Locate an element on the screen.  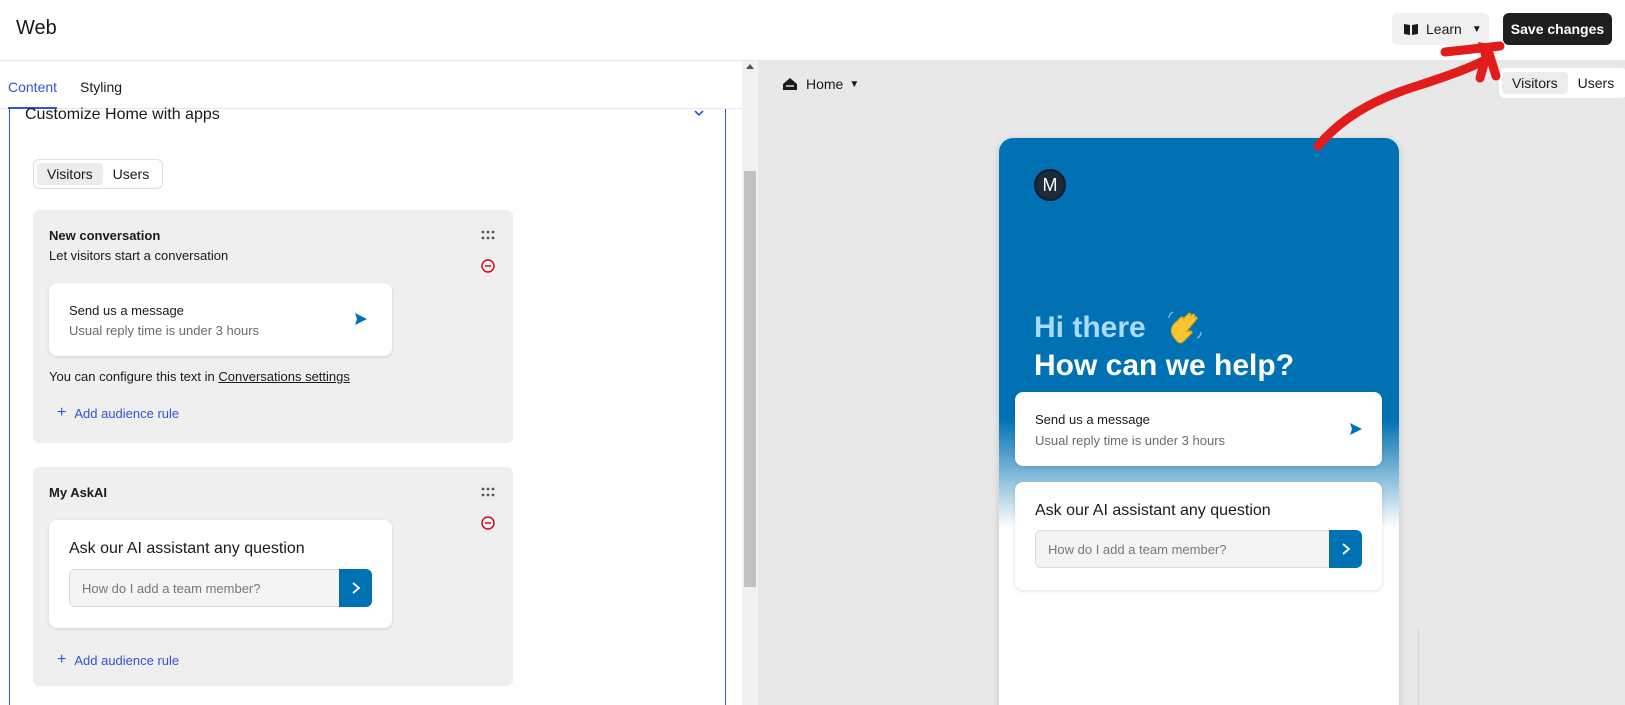
panel-tabs: Content Styling is located at coordinates (371, 85).